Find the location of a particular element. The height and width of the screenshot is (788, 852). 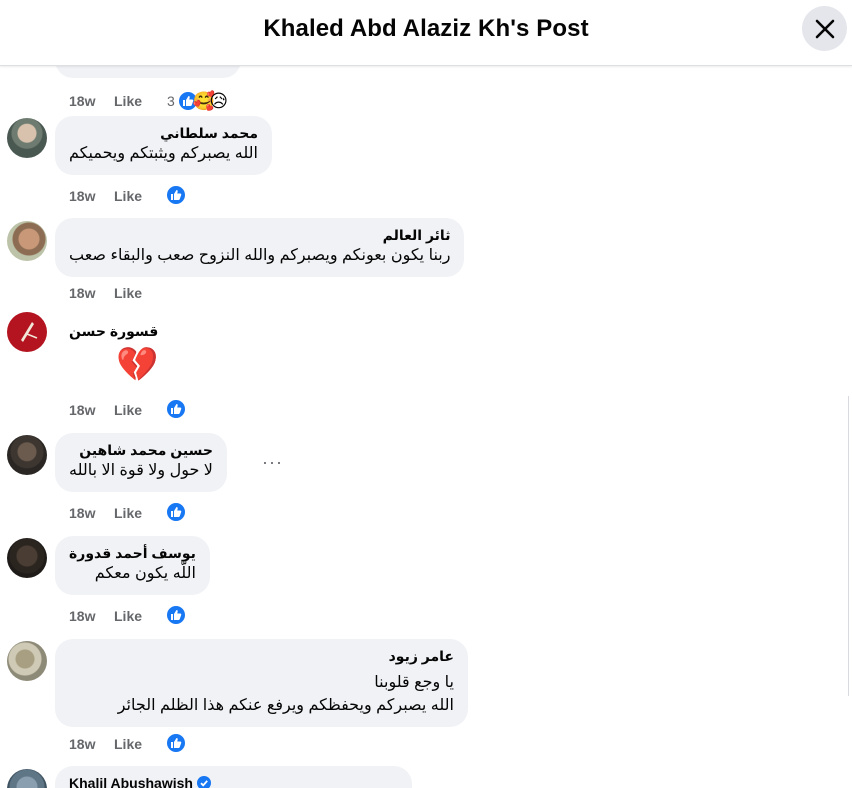

avatar-image is located at coordinates (29, 332).